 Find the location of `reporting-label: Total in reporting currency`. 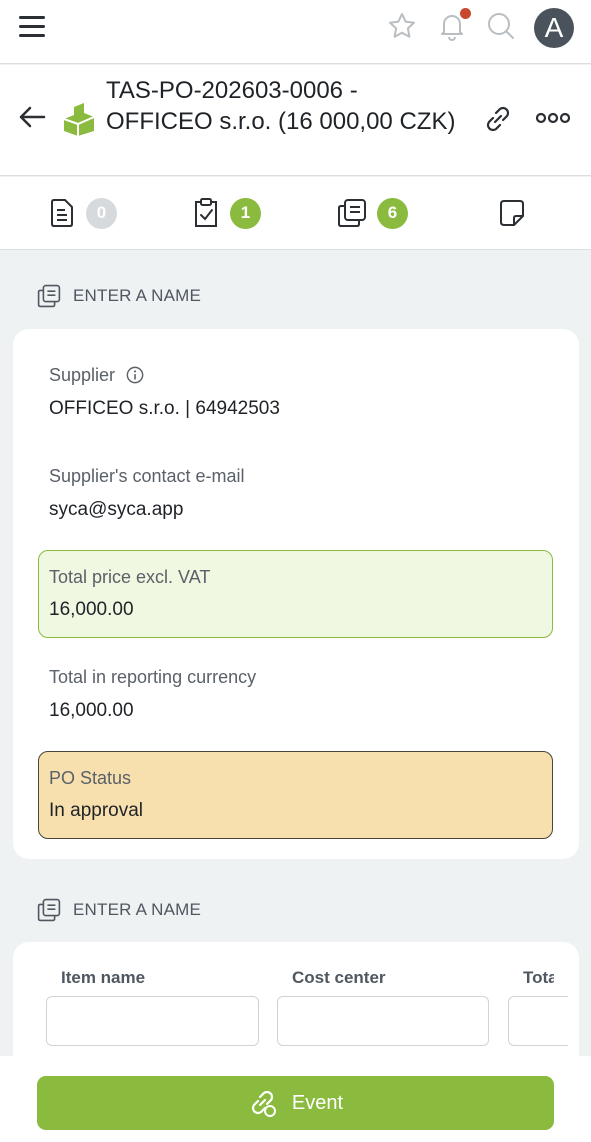

reporting-label: Total in reporting currency is located at coordinates (153, 677).